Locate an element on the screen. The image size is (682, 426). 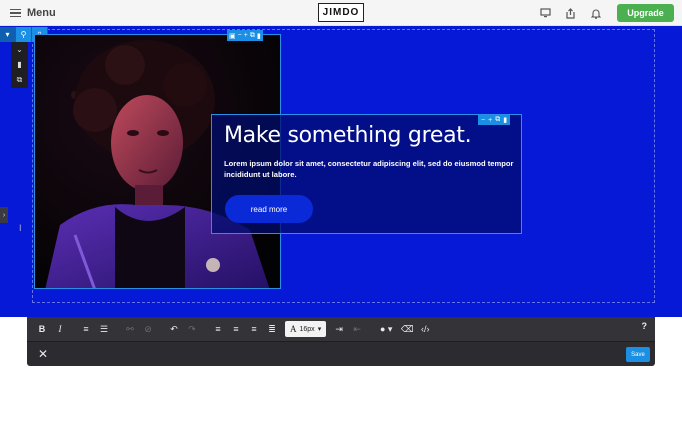
hamburger-icon is located at coordinates (15, 13).